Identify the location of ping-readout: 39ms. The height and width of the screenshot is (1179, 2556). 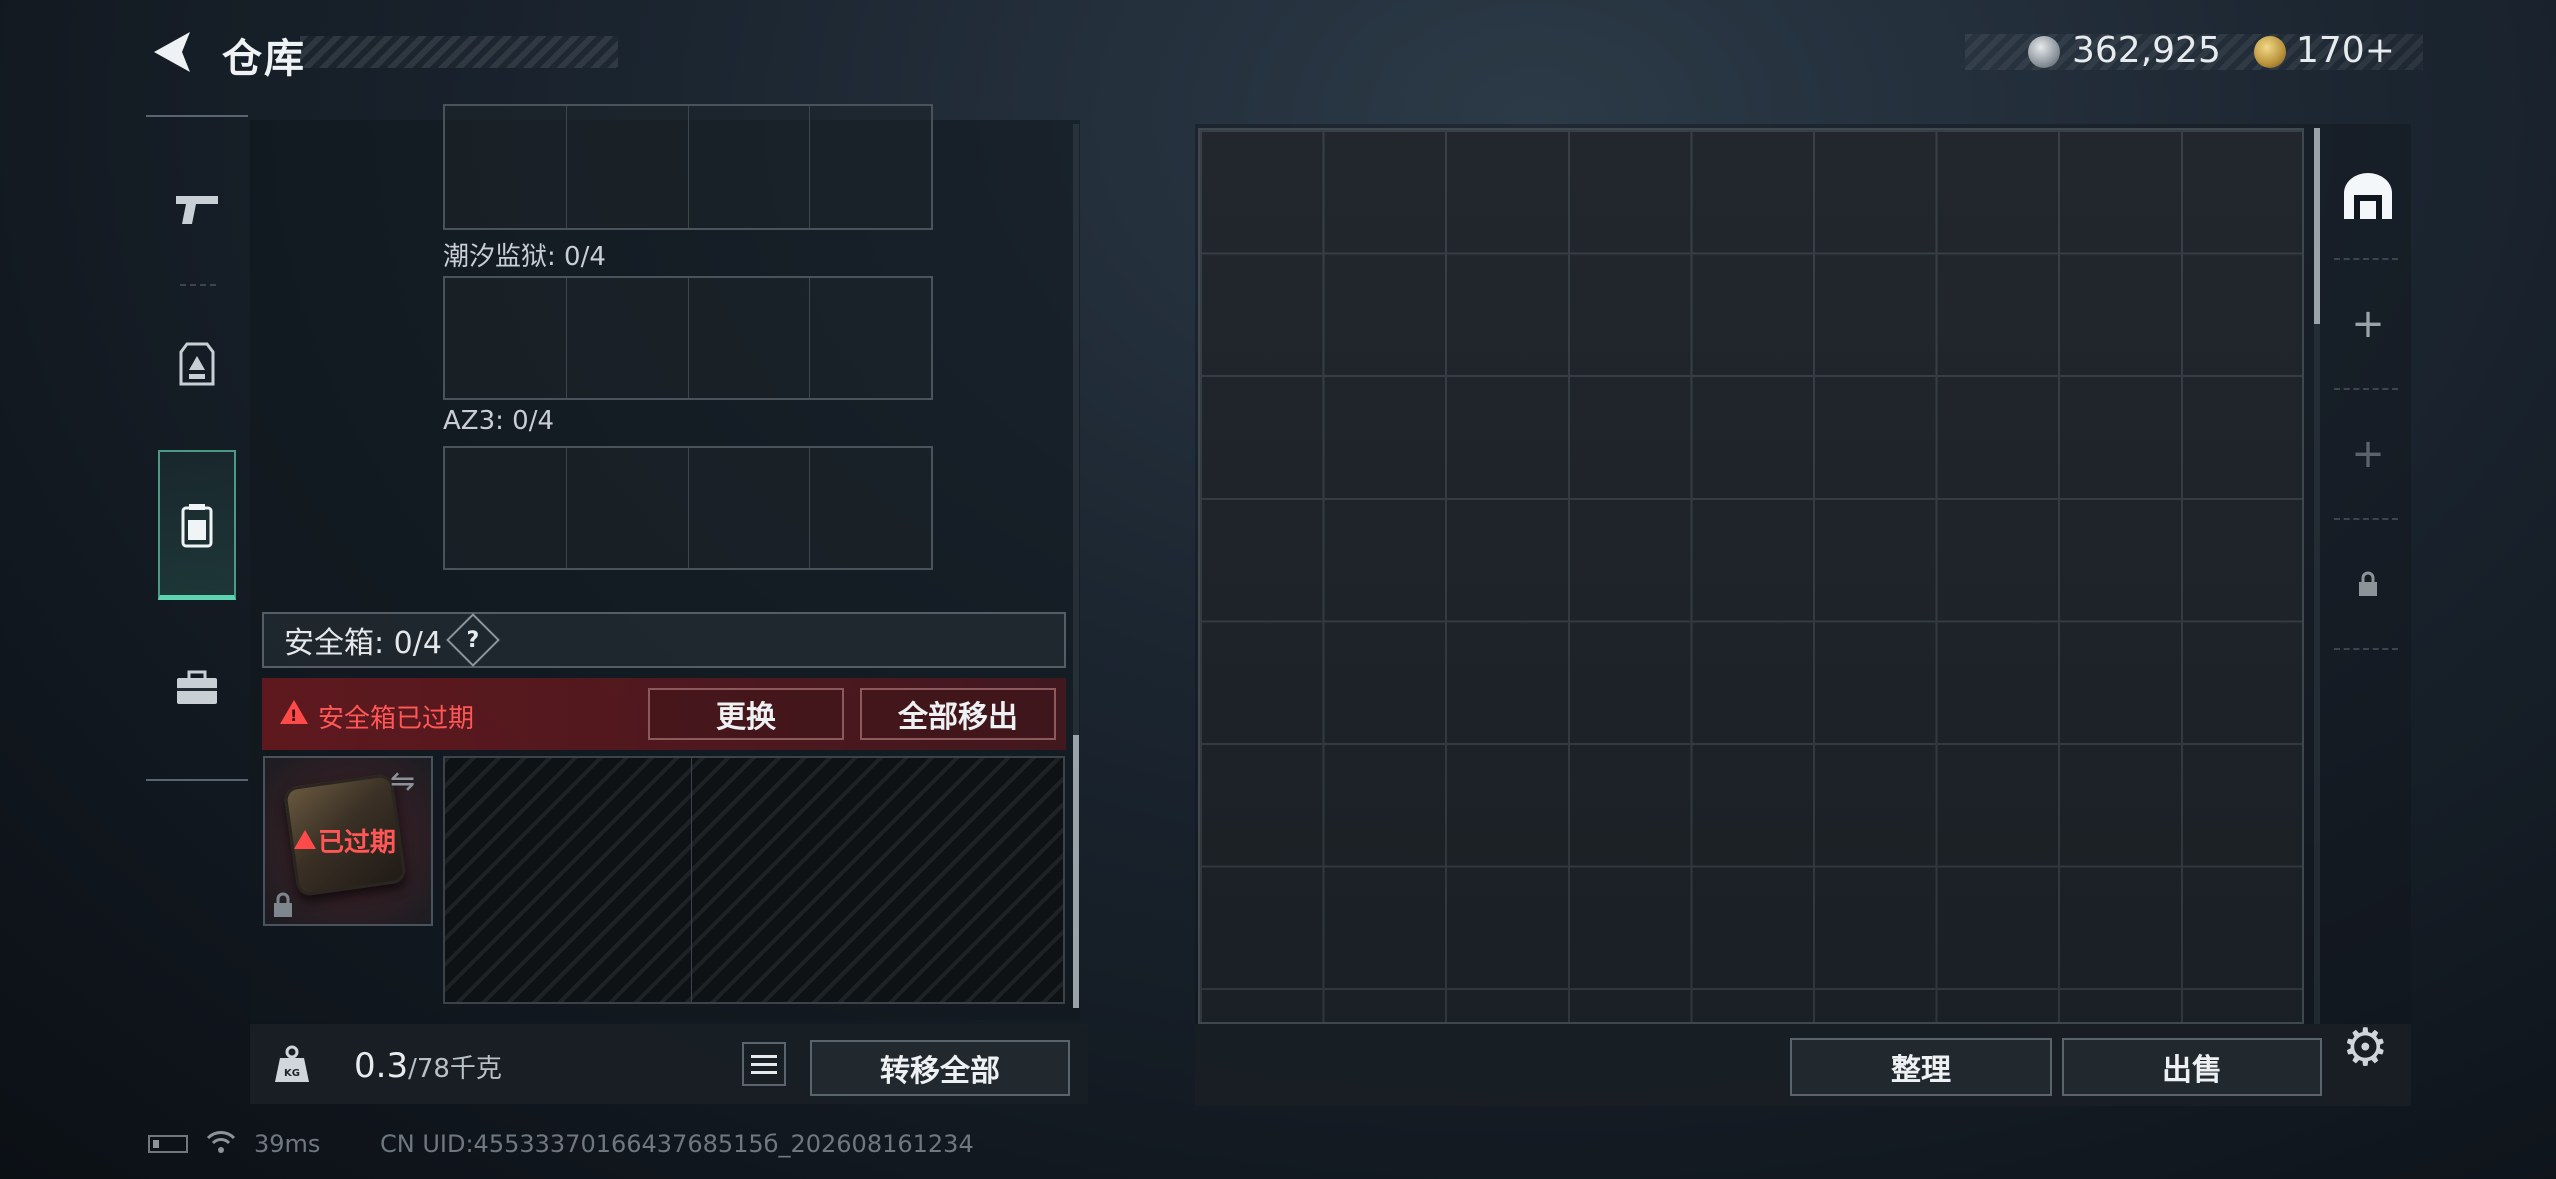
(287, 1144).